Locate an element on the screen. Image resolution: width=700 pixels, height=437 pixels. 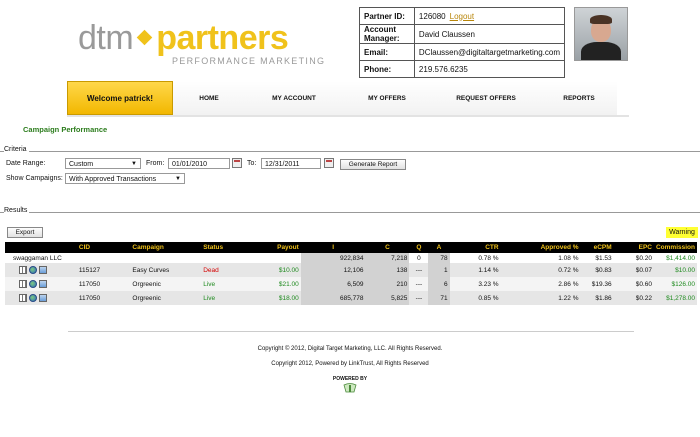
warning-badge: Warning is located at coordinates (682, 232).